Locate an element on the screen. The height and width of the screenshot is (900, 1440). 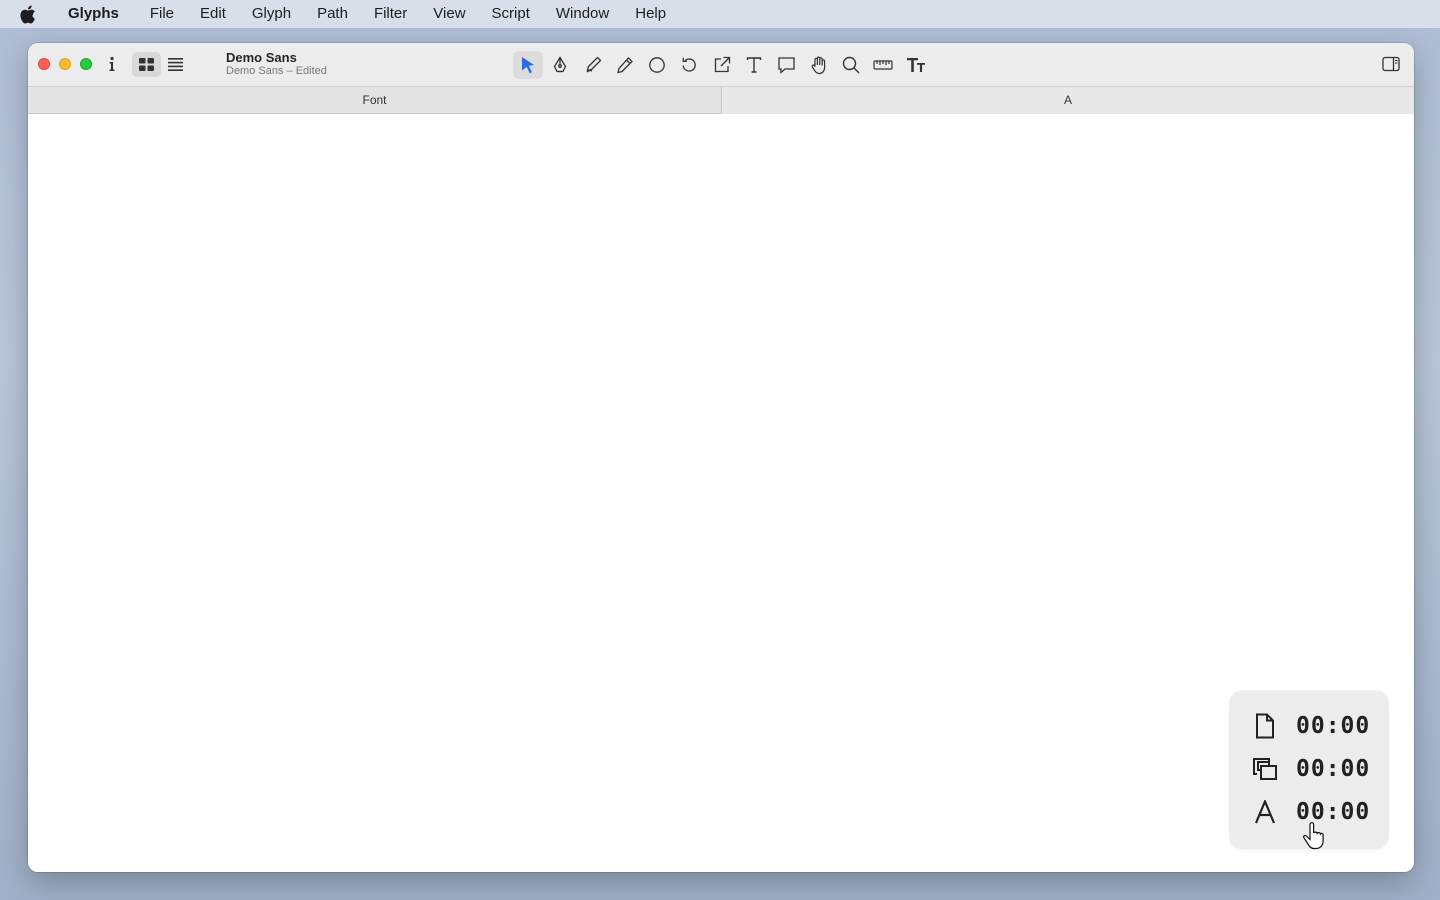
timer-layers-value: 00:00 is located at coordinates (1333, 769).